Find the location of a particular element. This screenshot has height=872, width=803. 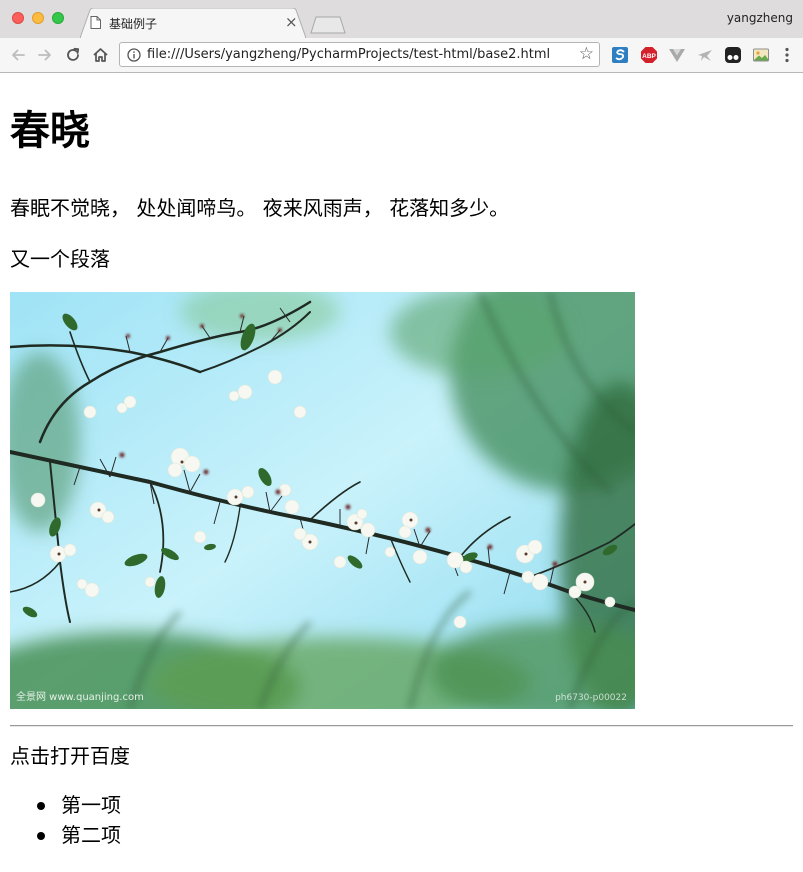

adblock-plus-icon: ABP is located at coordinates (649, 55).